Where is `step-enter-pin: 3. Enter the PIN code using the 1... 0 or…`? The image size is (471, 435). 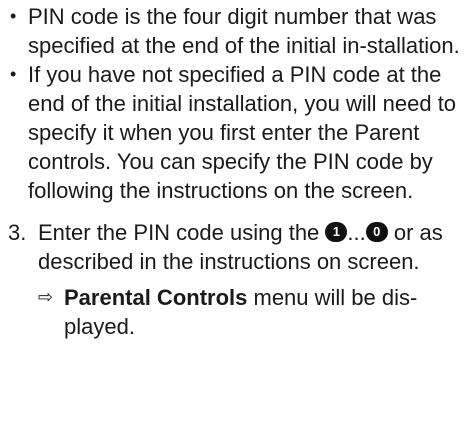
step-enter-pin: 3. Enter the PIN code using the 1... 0 or… is located at coordinates (235, 247).